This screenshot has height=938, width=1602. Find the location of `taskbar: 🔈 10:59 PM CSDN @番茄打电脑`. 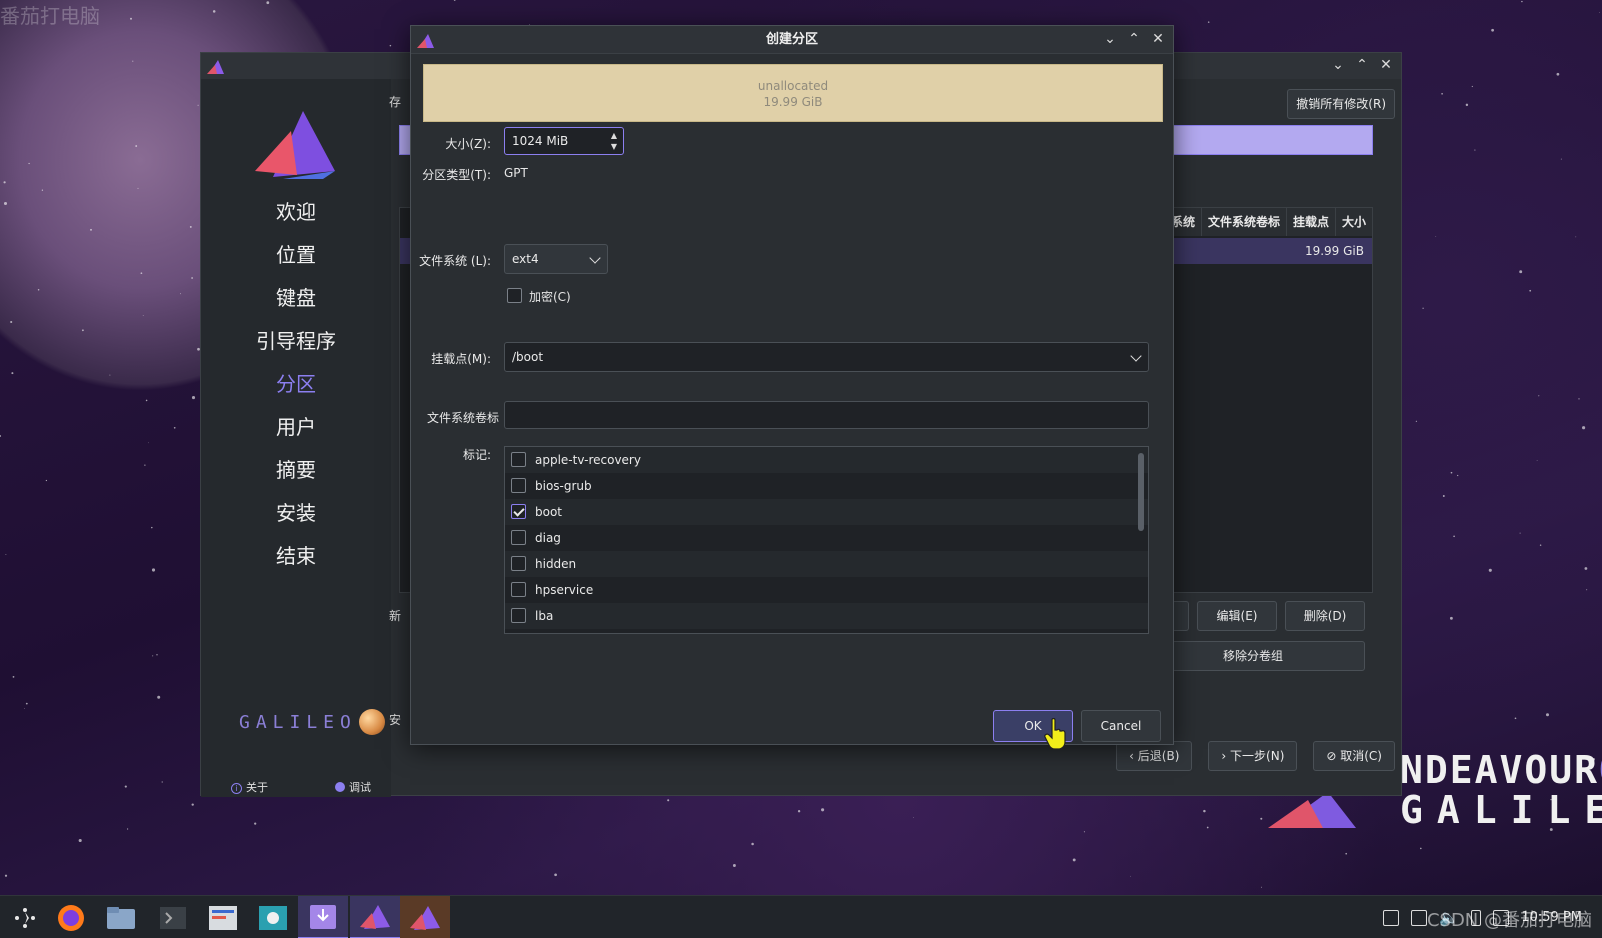

taskbar: 🔈 10:59 PM CSDN @番茄打电脑 is located at coordinates (801, 916).